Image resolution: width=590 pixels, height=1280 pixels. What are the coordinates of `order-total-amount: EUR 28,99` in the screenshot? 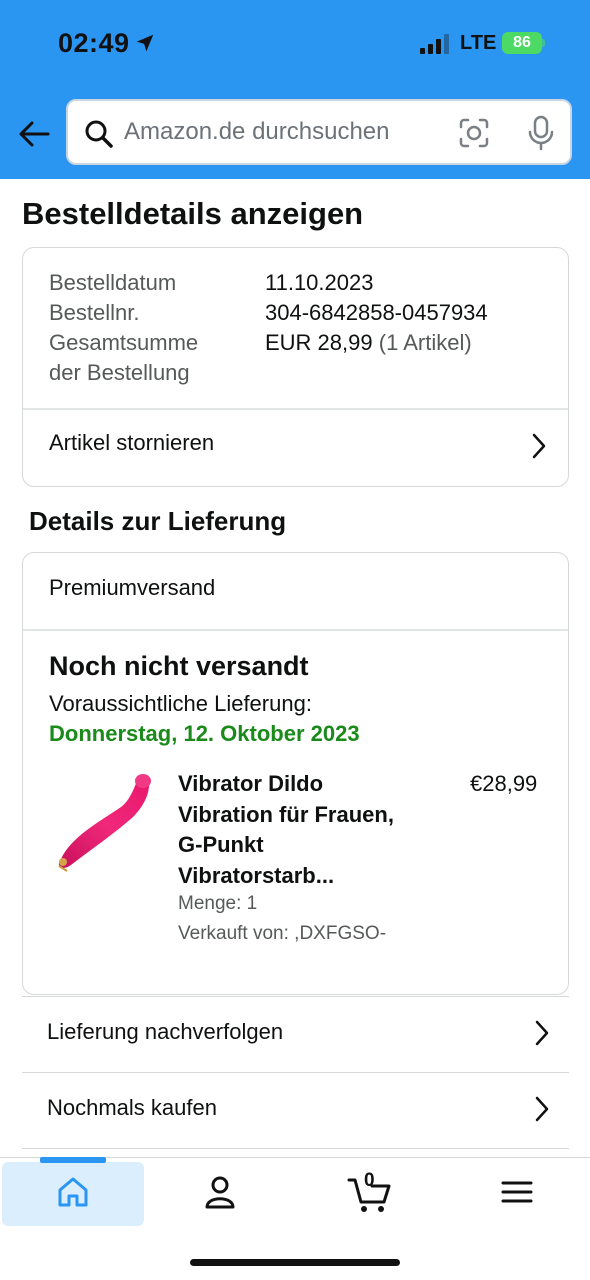 It's located at (319, 342).